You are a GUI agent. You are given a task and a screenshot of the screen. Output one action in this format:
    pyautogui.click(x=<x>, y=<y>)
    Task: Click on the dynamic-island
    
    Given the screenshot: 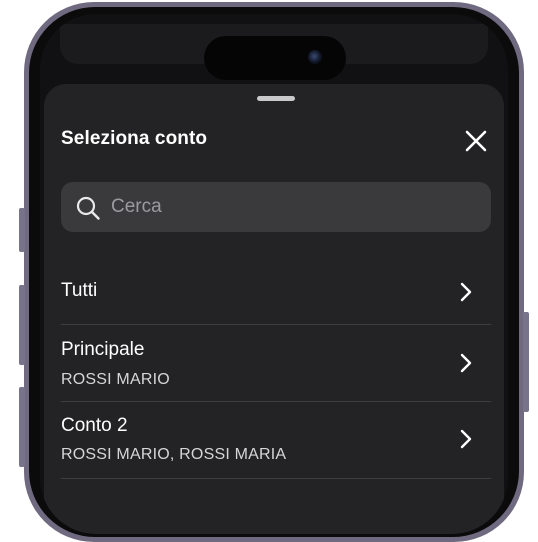 What is the action you would take?
    pyautogui.click(x=275, y=58)
    